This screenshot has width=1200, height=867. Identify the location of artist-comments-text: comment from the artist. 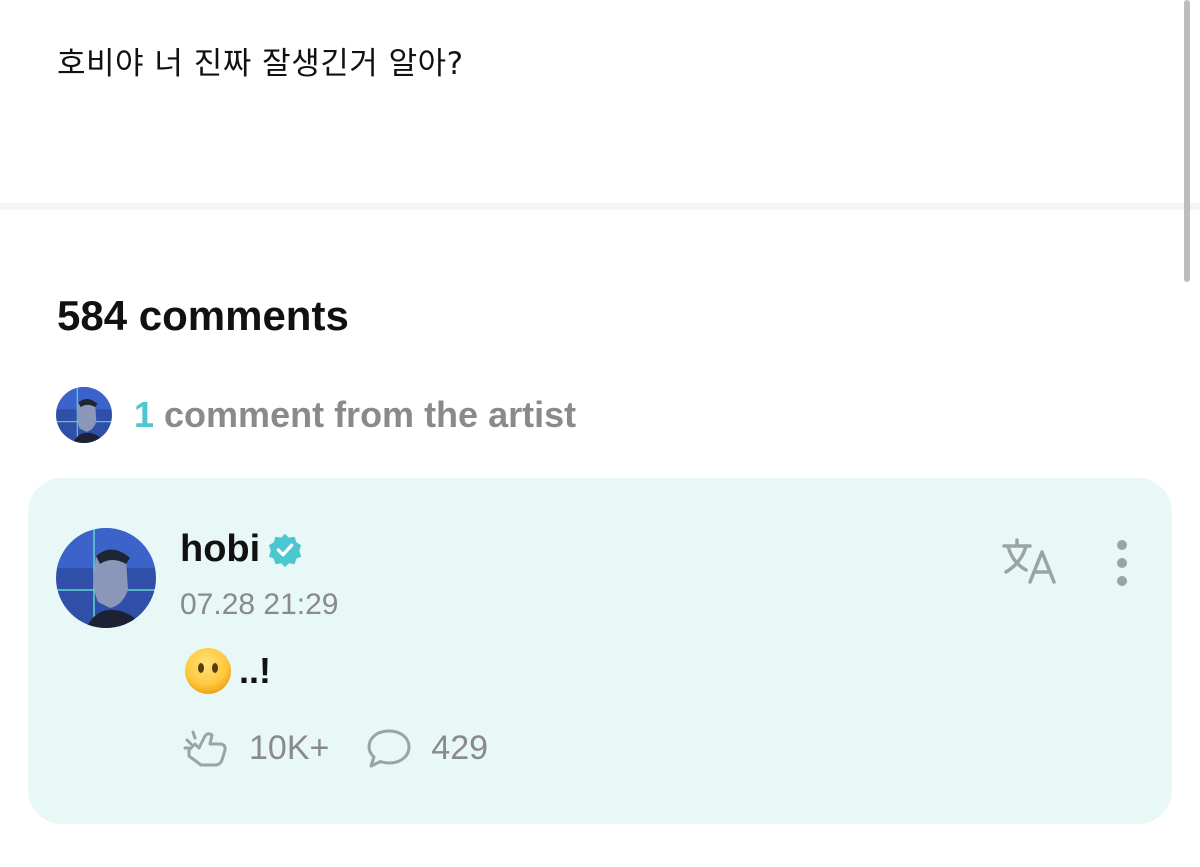
(370, 414).